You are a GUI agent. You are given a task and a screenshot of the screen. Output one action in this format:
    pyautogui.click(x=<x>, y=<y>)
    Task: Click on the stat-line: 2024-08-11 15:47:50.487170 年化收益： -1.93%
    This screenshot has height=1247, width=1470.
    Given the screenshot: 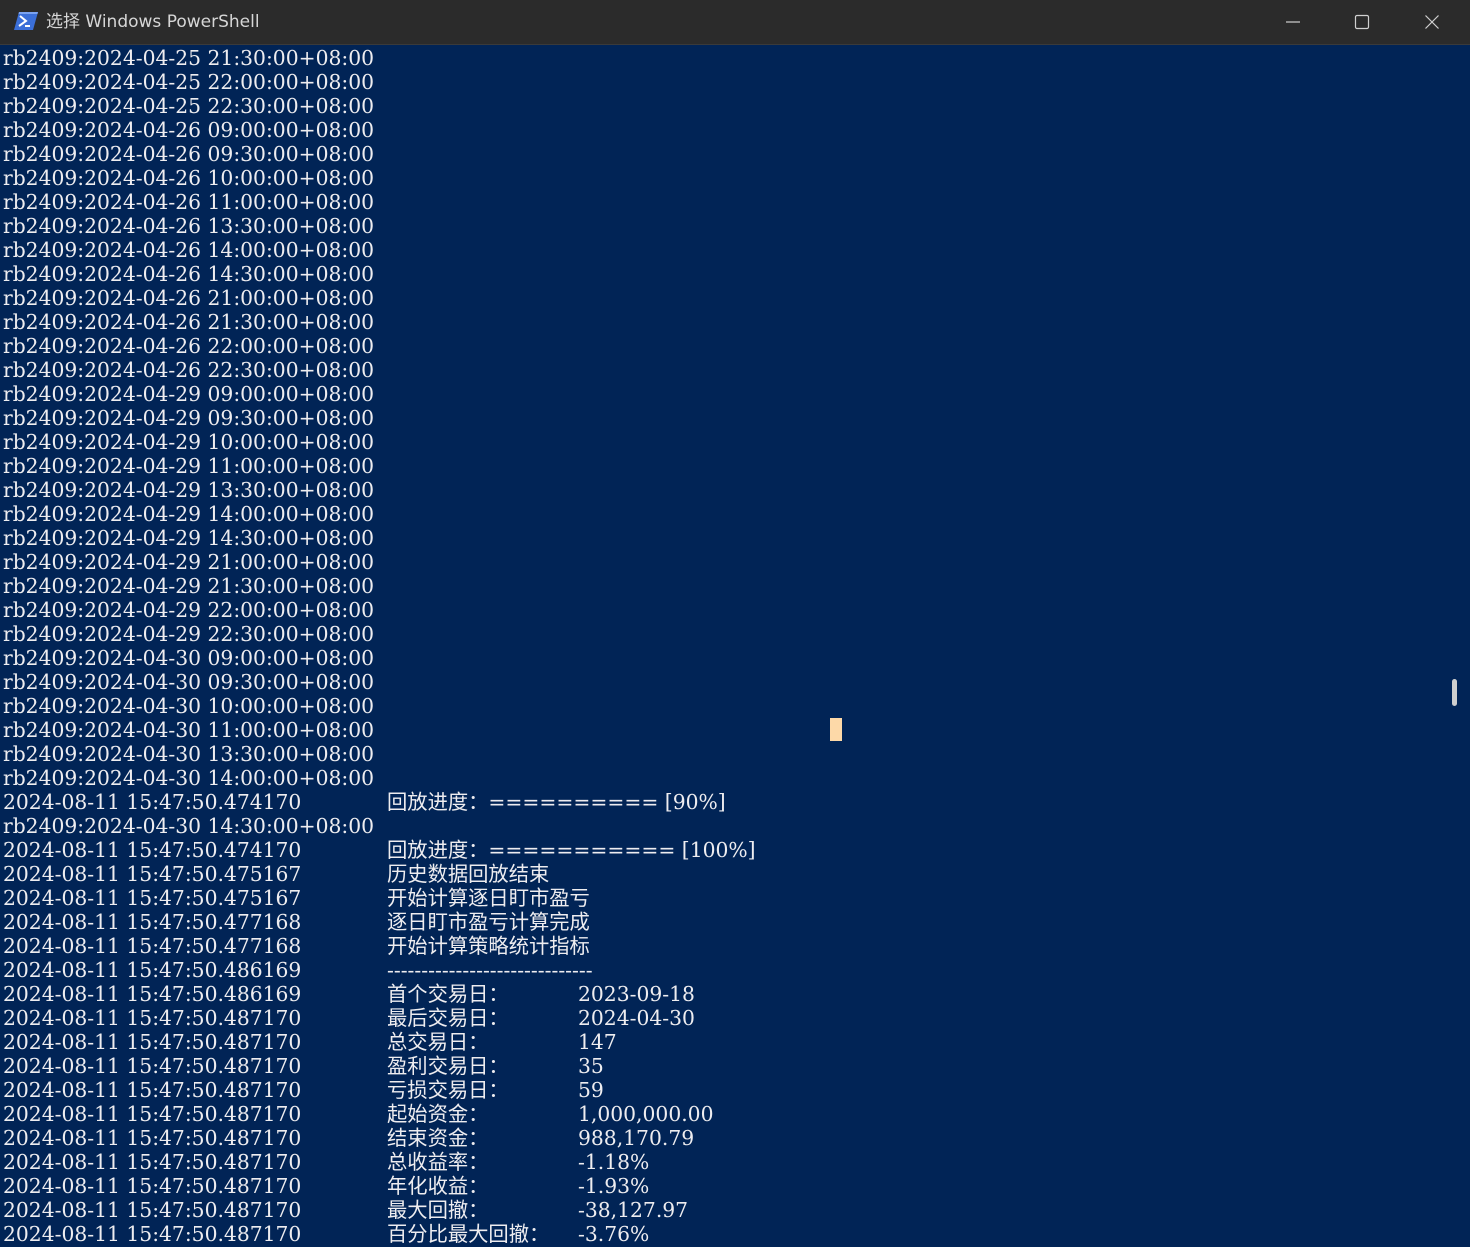 What is the action you would take?
    pyautogui.click(x=722, y=1186)
    